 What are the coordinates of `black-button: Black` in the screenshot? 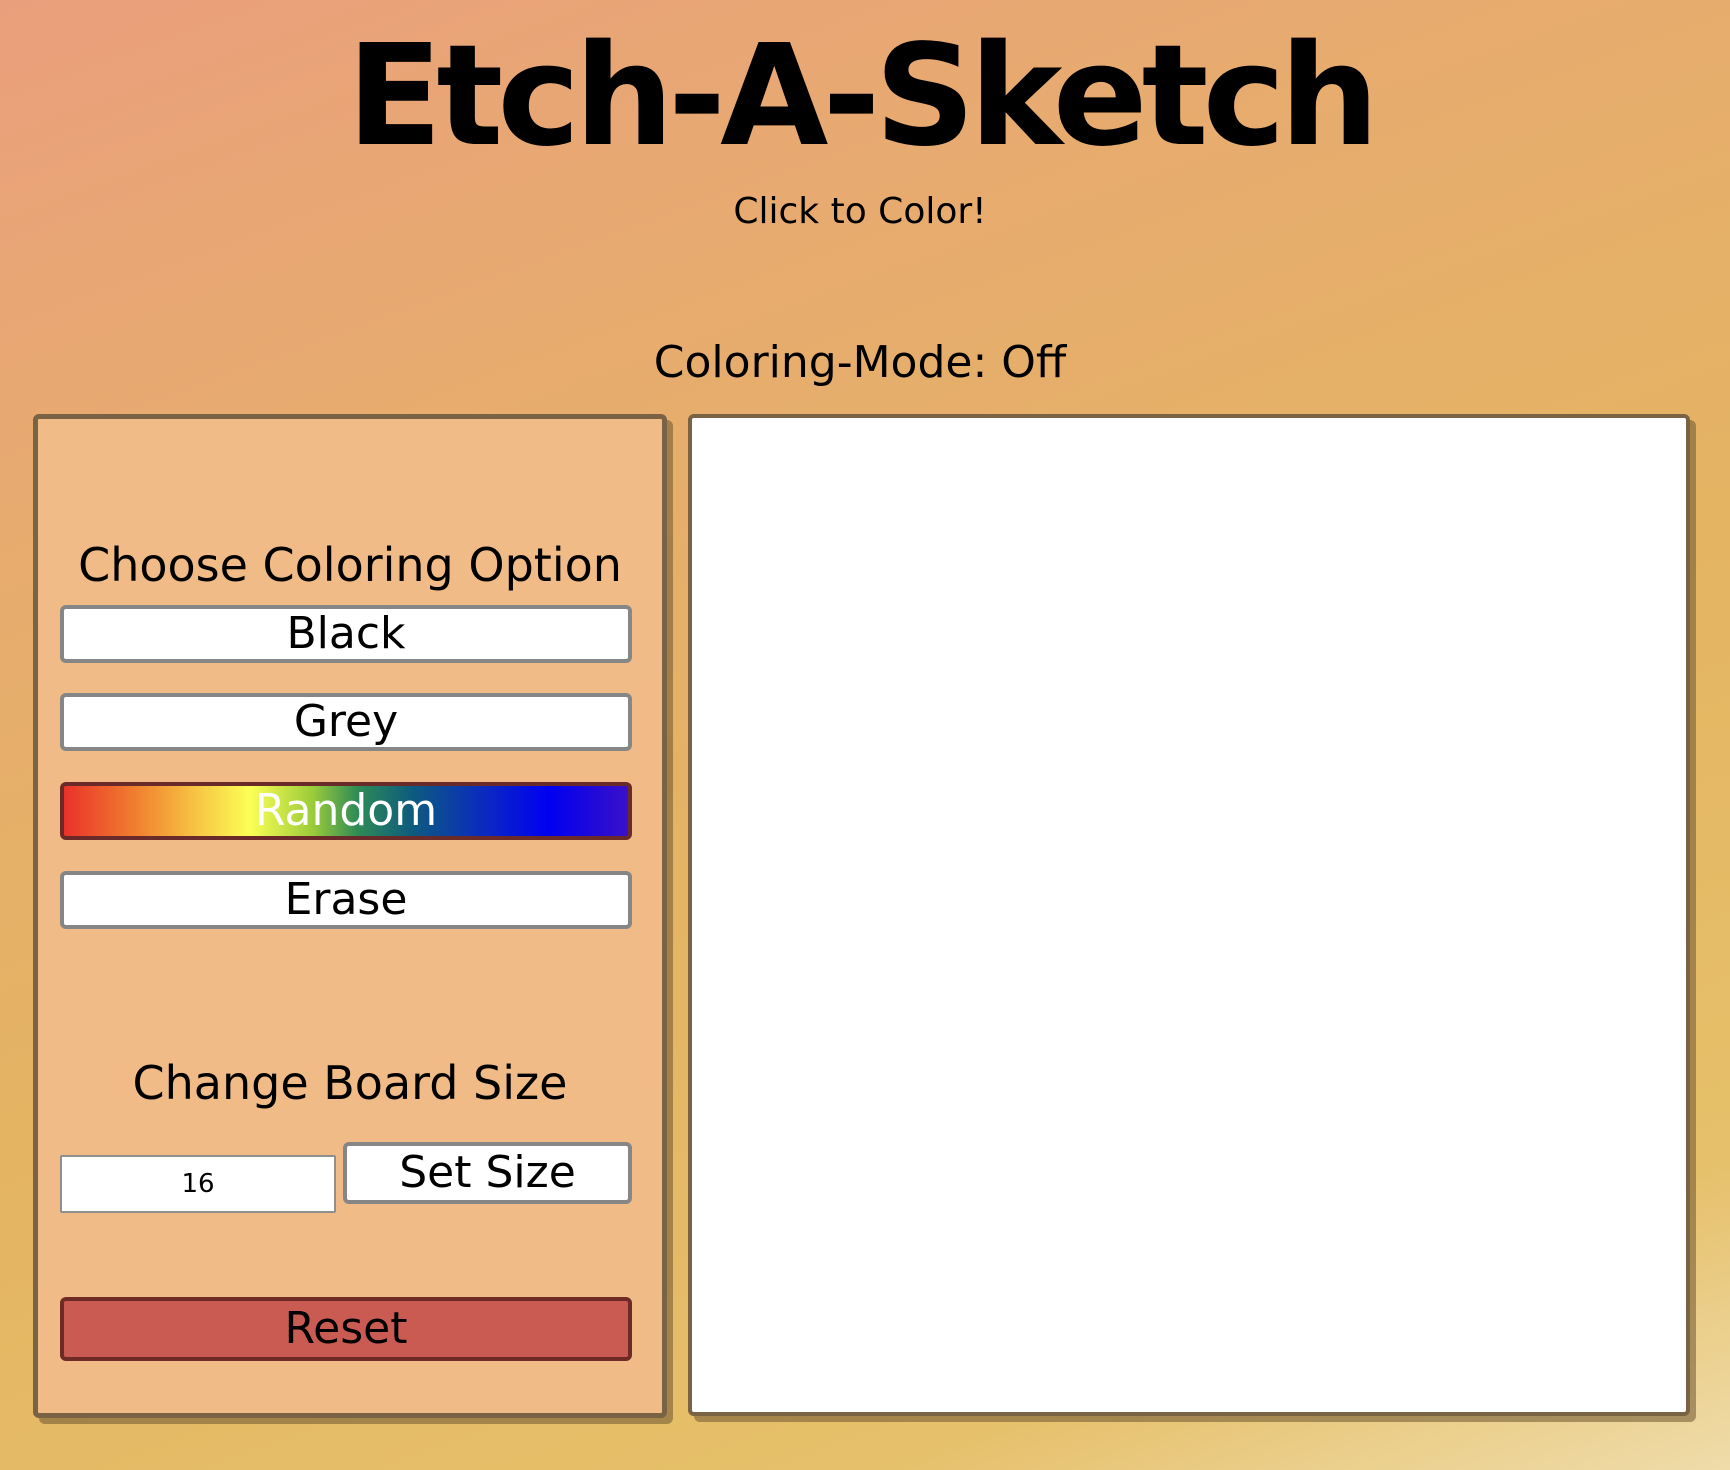 It's located at (346, 634).